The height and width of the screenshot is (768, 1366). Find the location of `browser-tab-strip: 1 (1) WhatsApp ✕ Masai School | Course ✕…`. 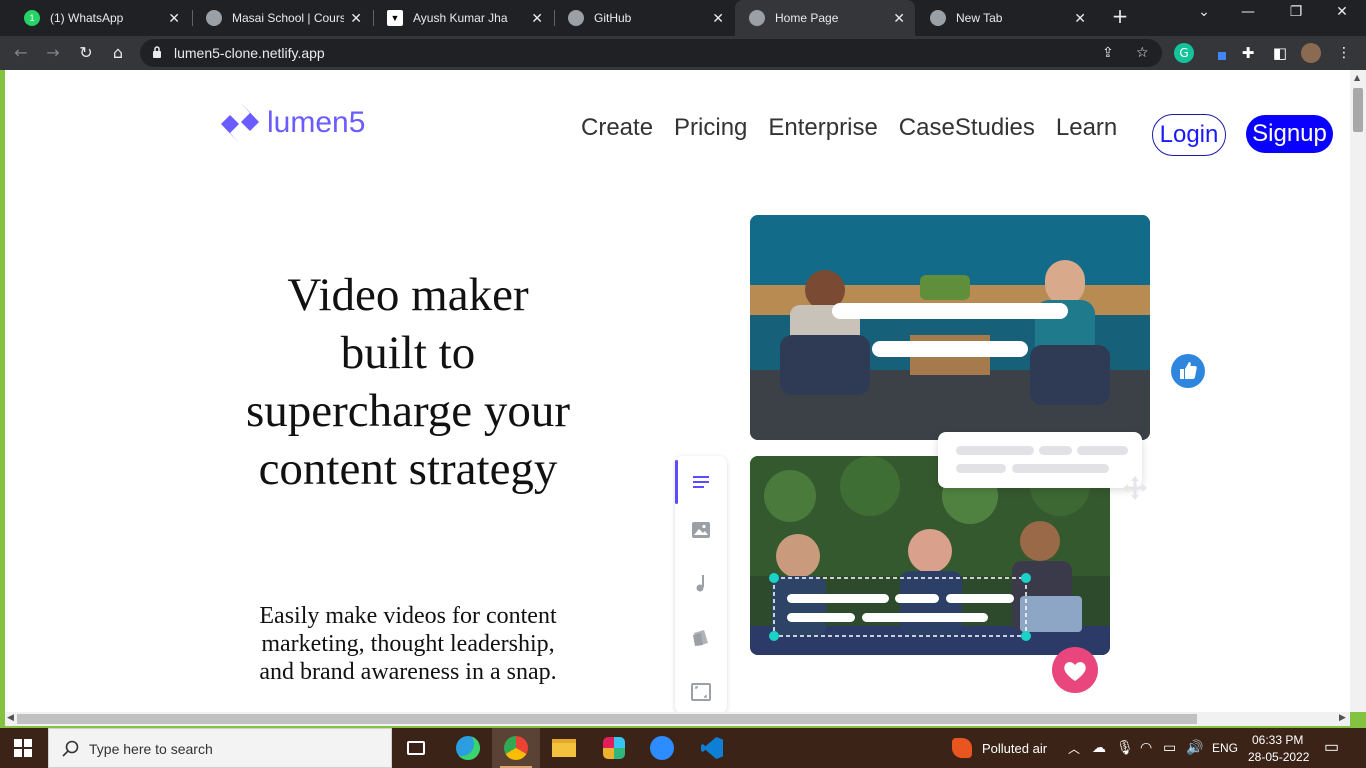

browser-tab-strip: 1 (1) WhatsApp ✕ Masai School | Course ✕… is located at coordinates (683, 18).